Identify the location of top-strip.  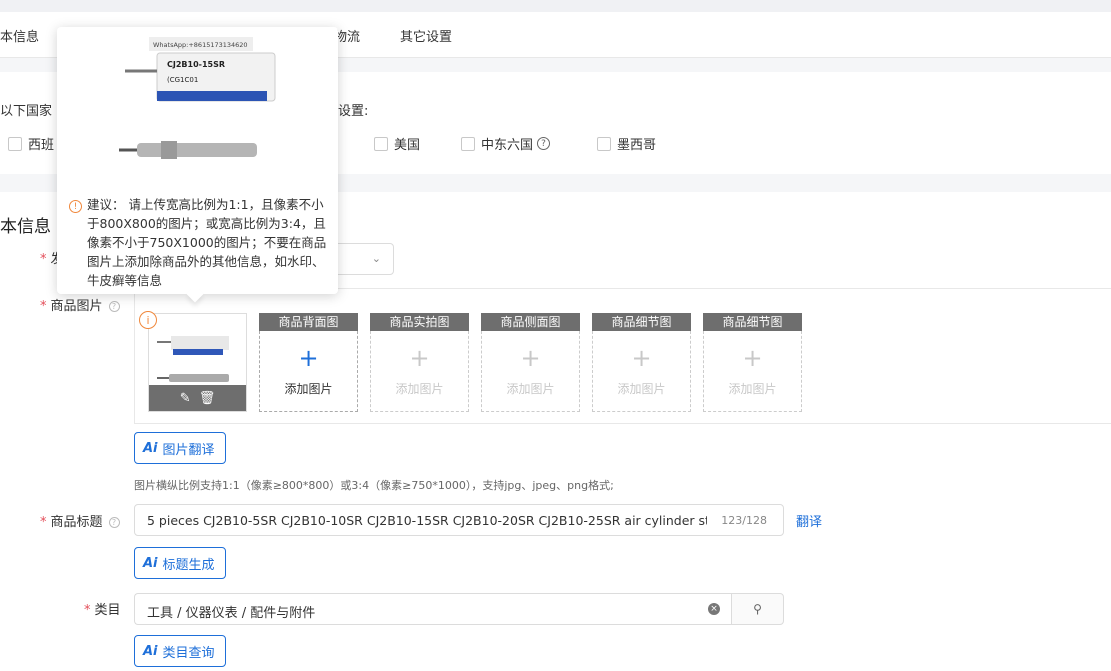
(555, 6).